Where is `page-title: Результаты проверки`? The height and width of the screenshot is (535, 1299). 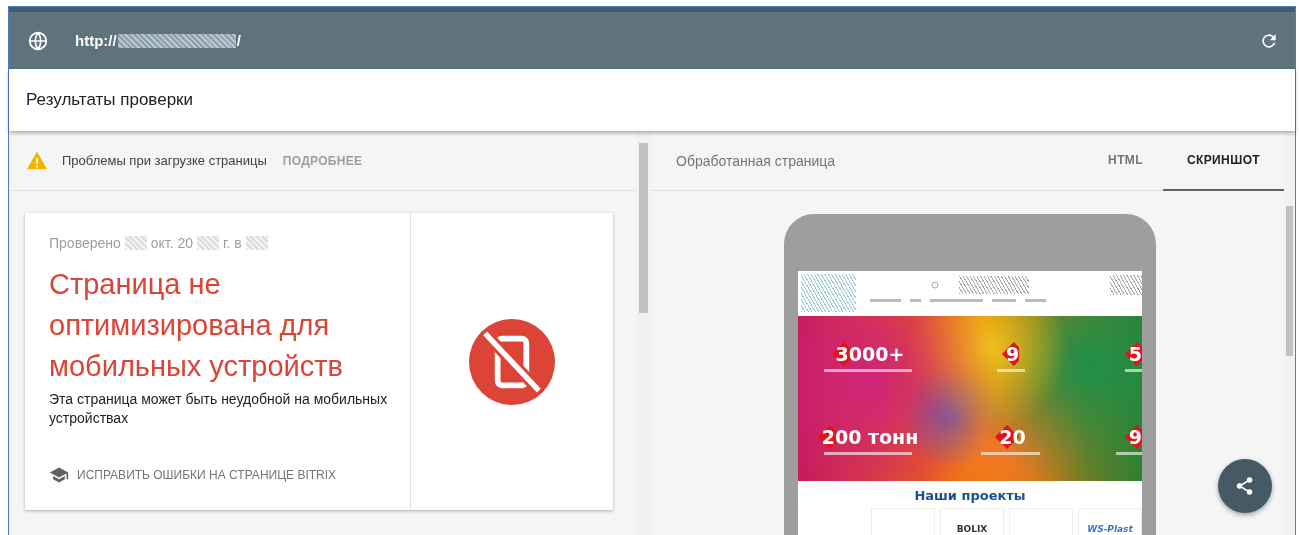
page-title: Результаты проверки is located at coordinates (110, 100).